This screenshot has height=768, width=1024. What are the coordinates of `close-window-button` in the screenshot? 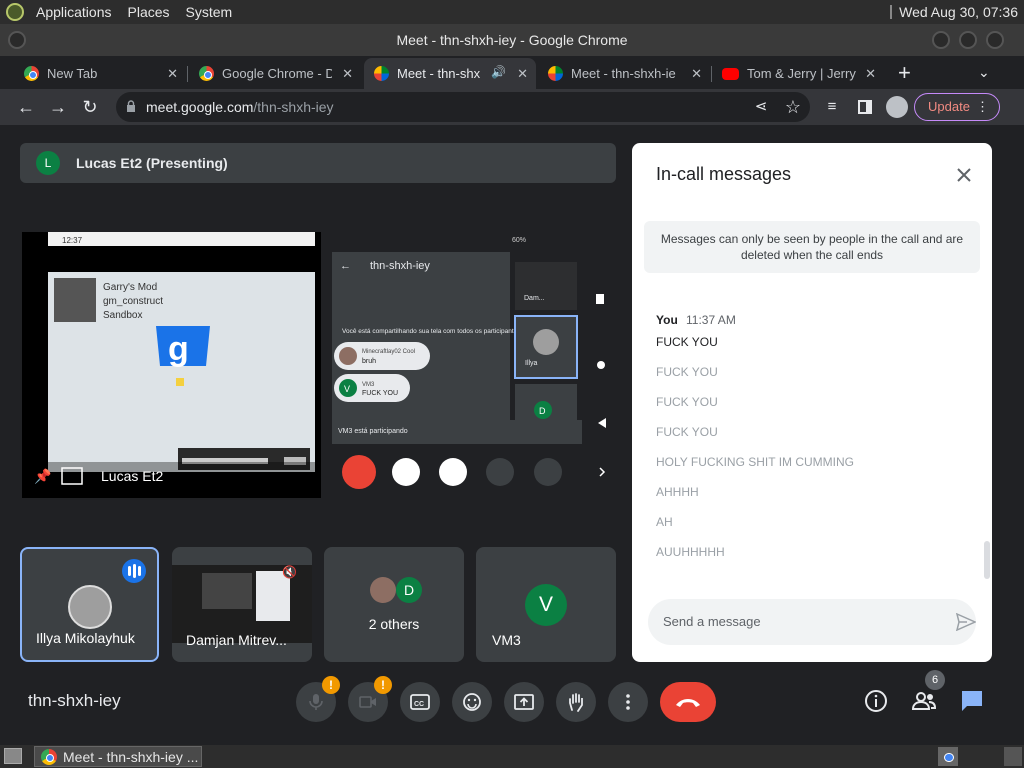 It's located at (995, 40).